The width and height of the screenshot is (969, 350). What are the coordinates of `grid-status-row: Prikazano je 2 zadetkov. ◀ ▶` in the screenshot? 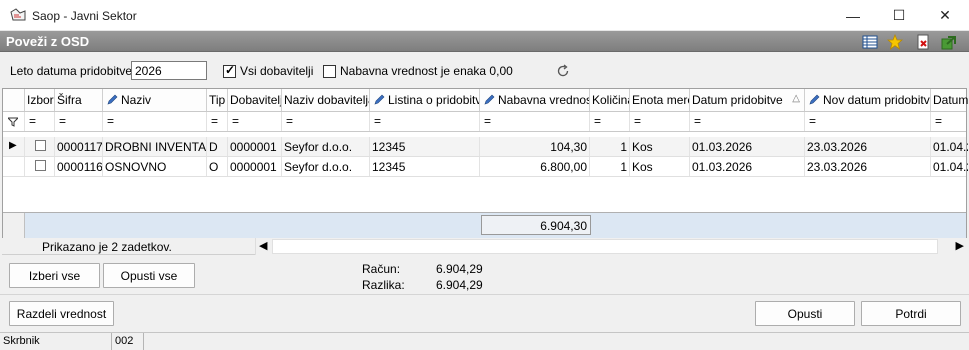 It's located at (484, 246).